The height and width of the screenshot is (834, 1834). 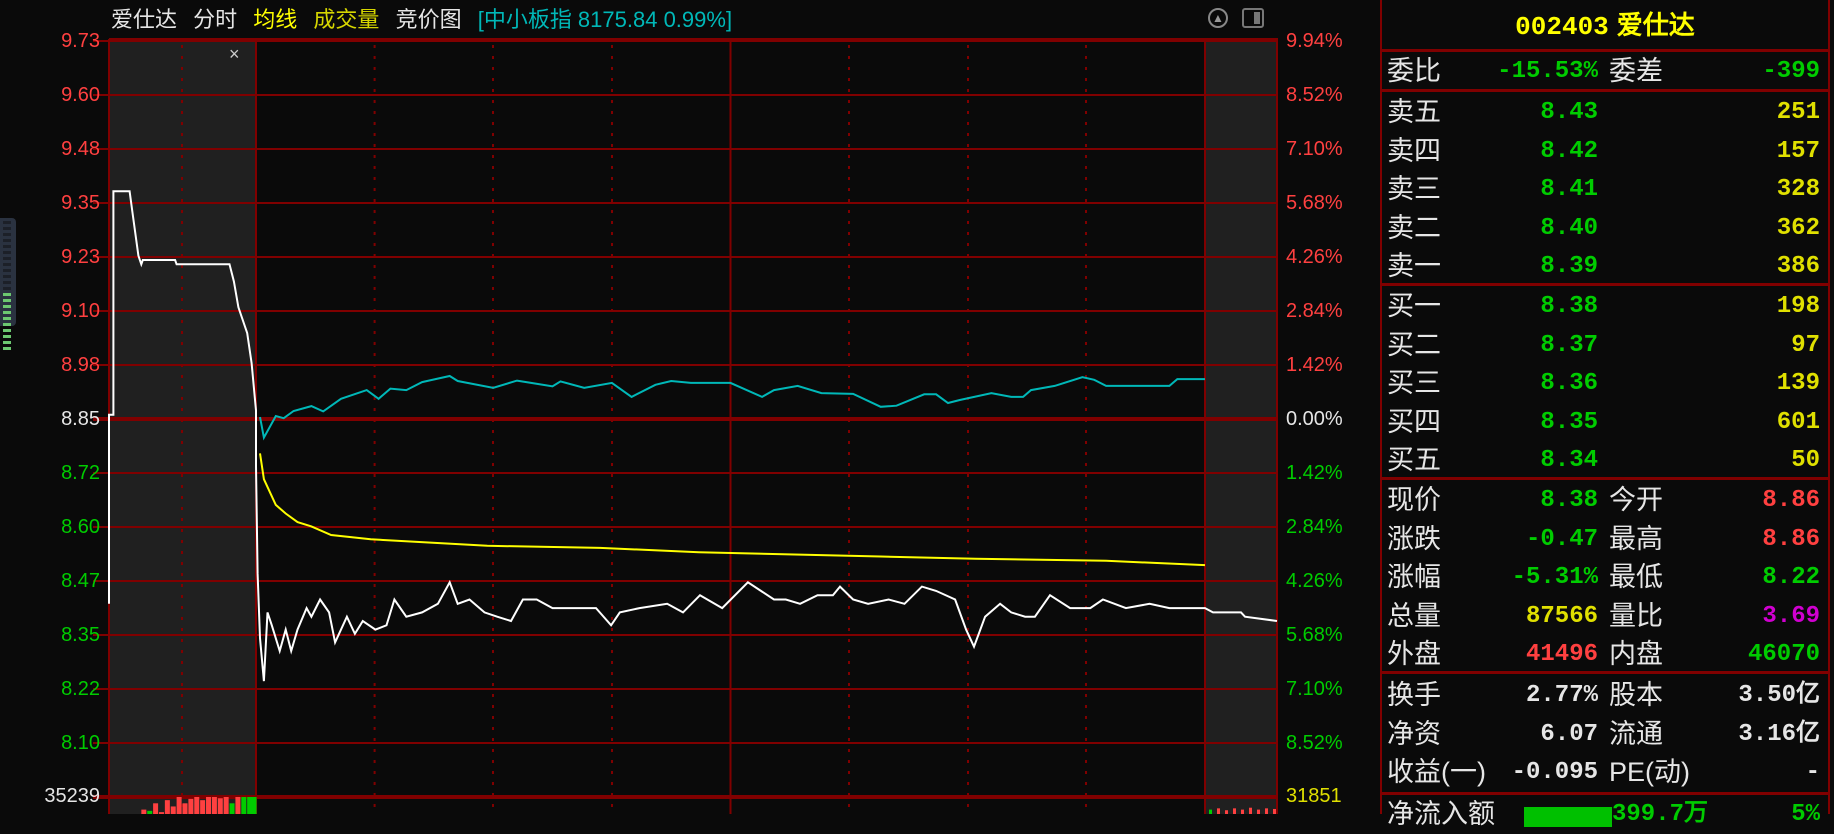 What do you see at coordinates (1798, 306) in the screenshot?
I see `buy-level-row-vol: 198` at bounding box center [1798, 306].